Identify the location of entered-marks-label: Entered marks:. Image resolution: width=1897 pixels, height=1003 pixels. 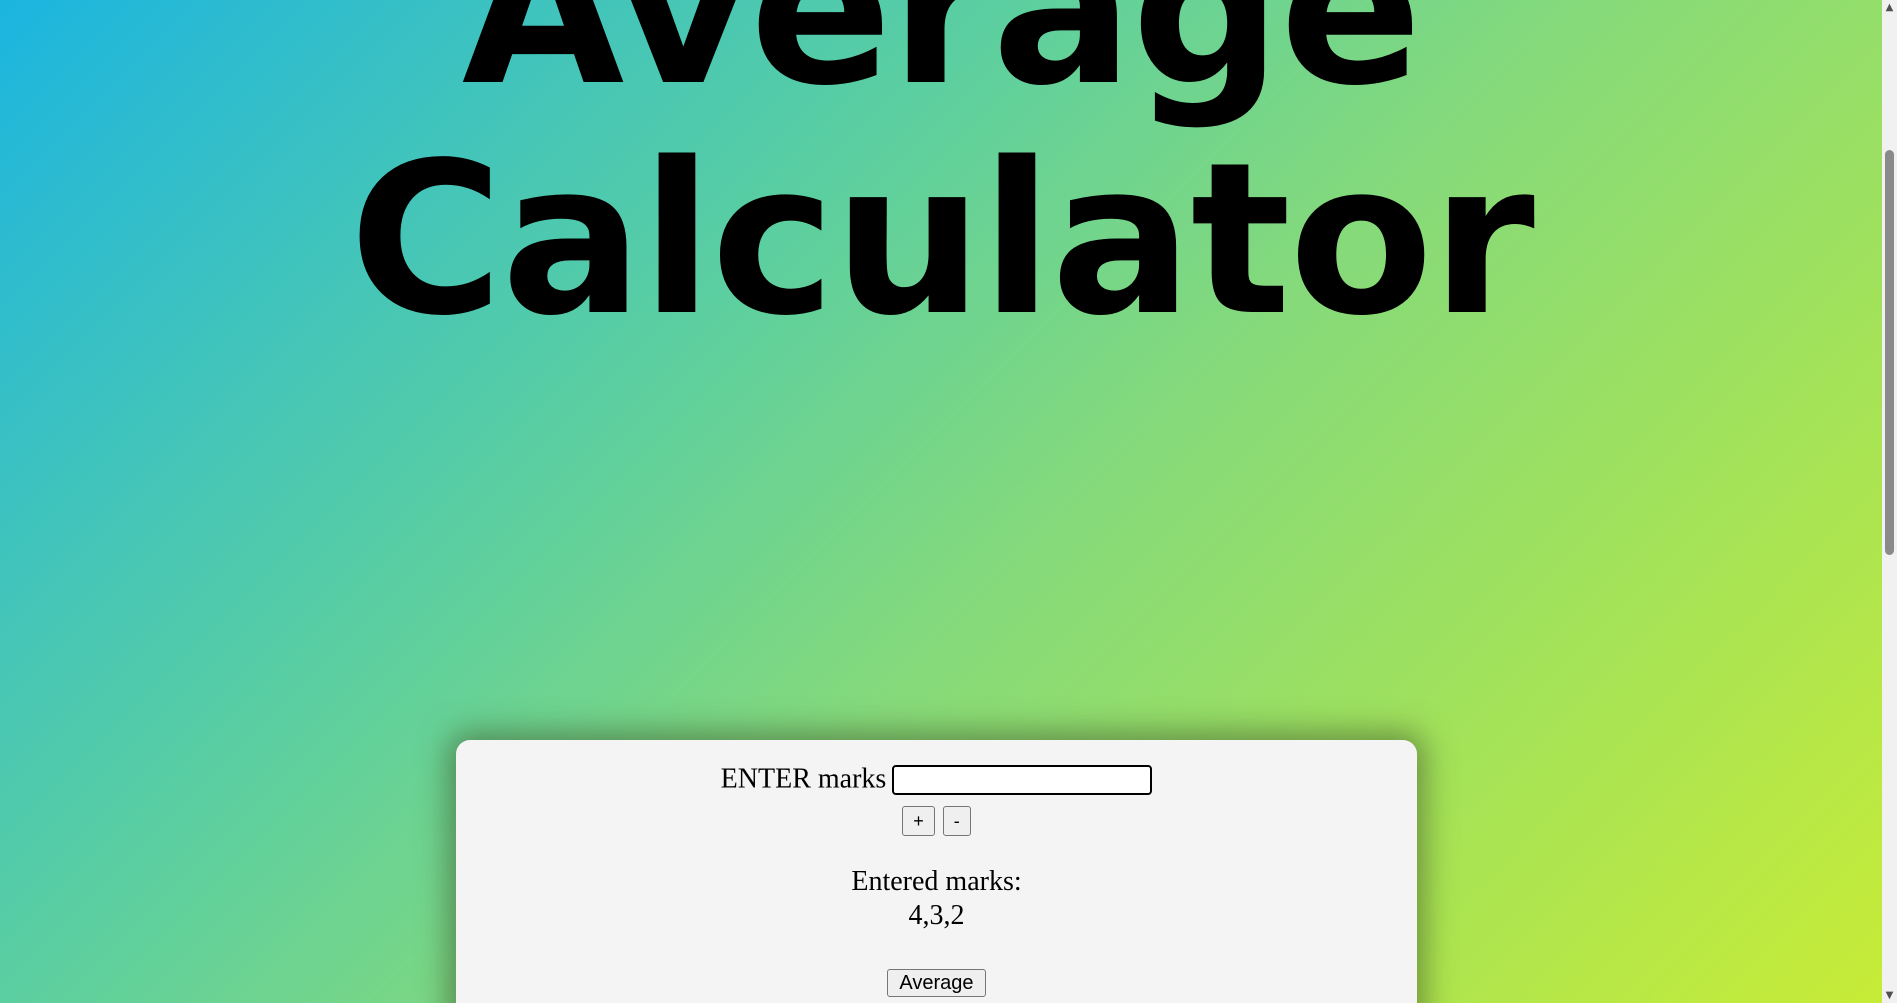
(936, 881).